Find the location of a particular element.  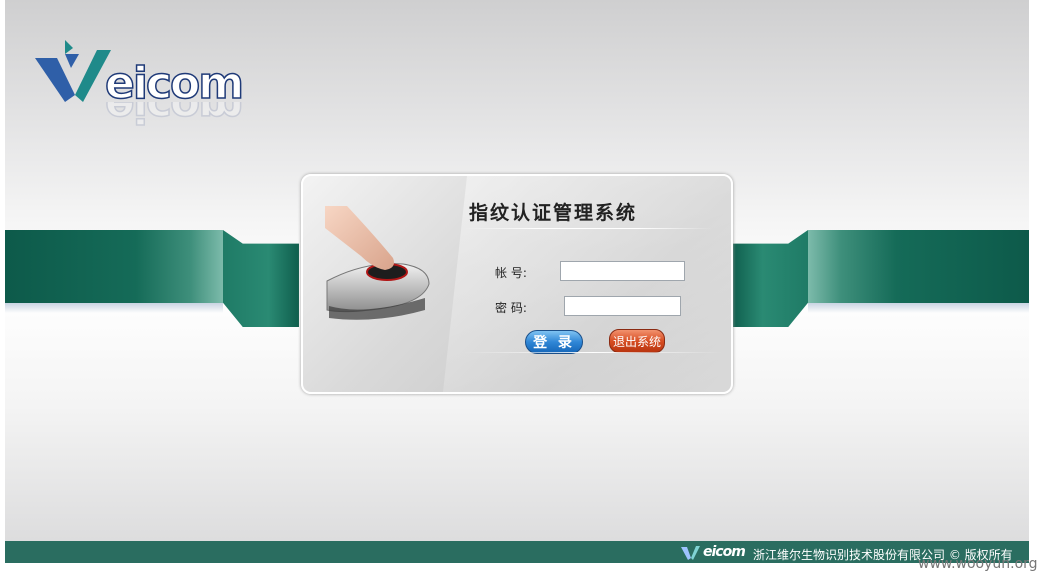

footer-logo-v-icon is located at coordinates (690, 553).